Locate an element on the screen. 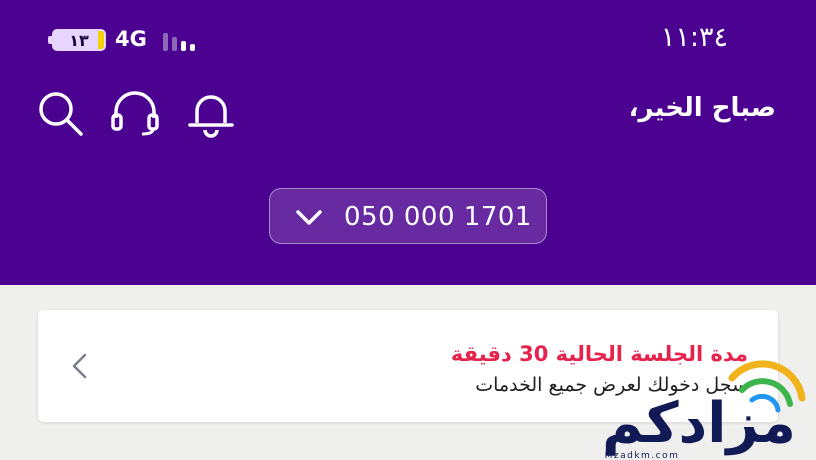 This screenshot has height=460, width=816. headset-icon is located at coordinates (135, 113).